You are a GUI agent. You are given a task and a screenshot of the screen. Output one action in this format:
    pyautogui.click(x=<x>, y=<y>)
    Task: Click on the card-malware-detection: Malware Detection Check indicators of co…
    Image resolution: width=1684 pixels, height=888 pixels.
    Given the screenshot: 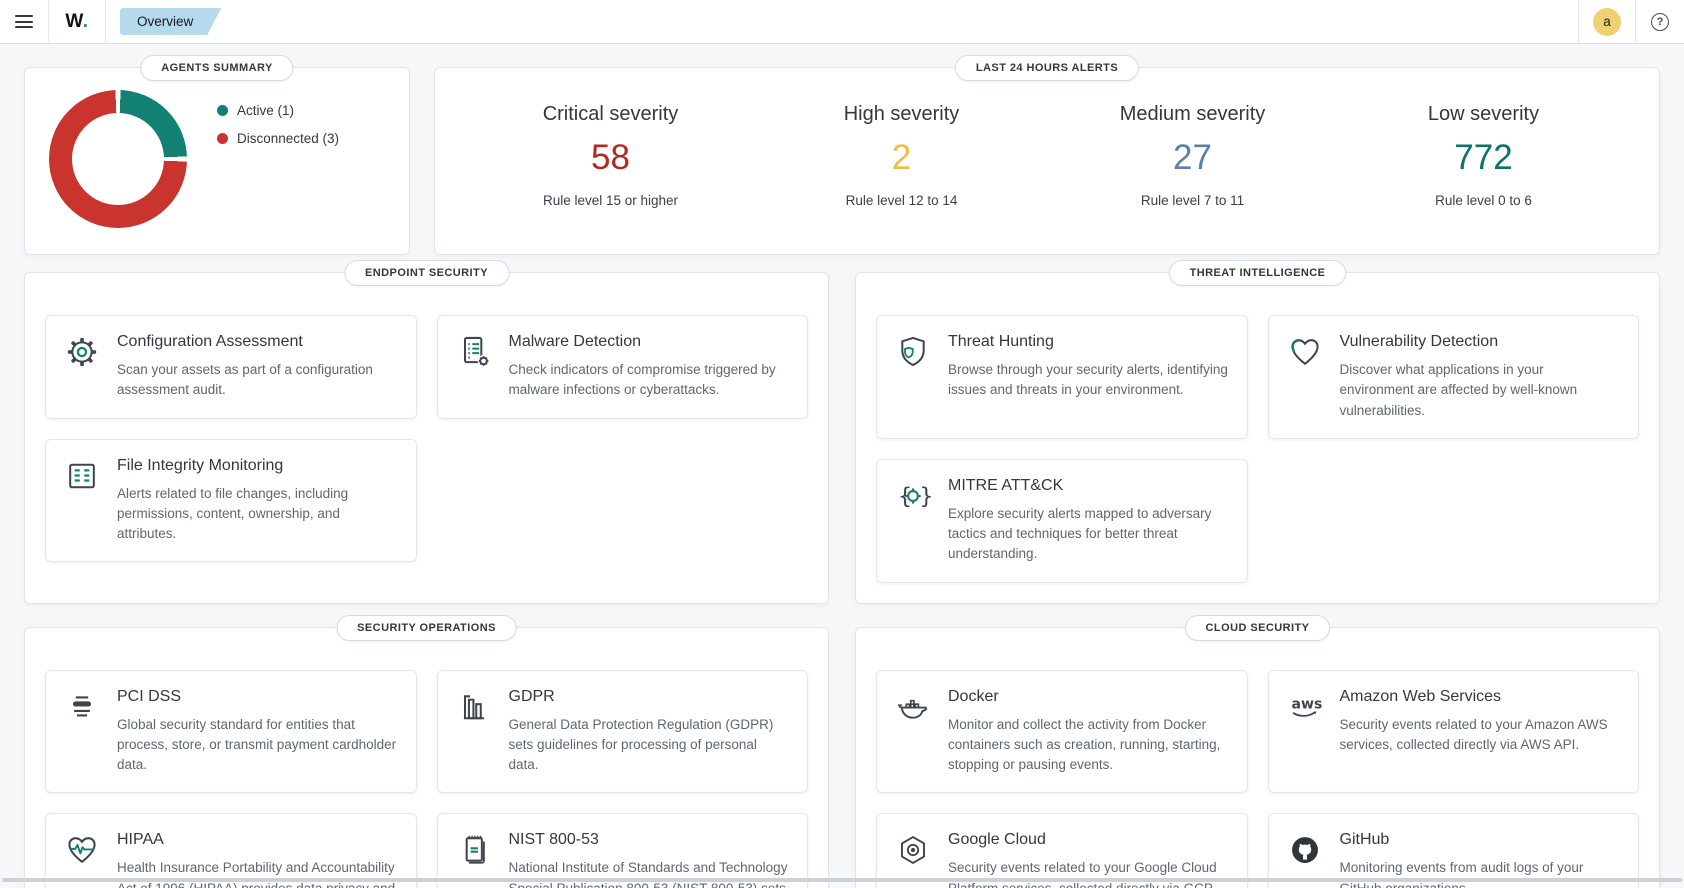 What is the action you would take?
    pyautogui.click(x=622, y=367)
    